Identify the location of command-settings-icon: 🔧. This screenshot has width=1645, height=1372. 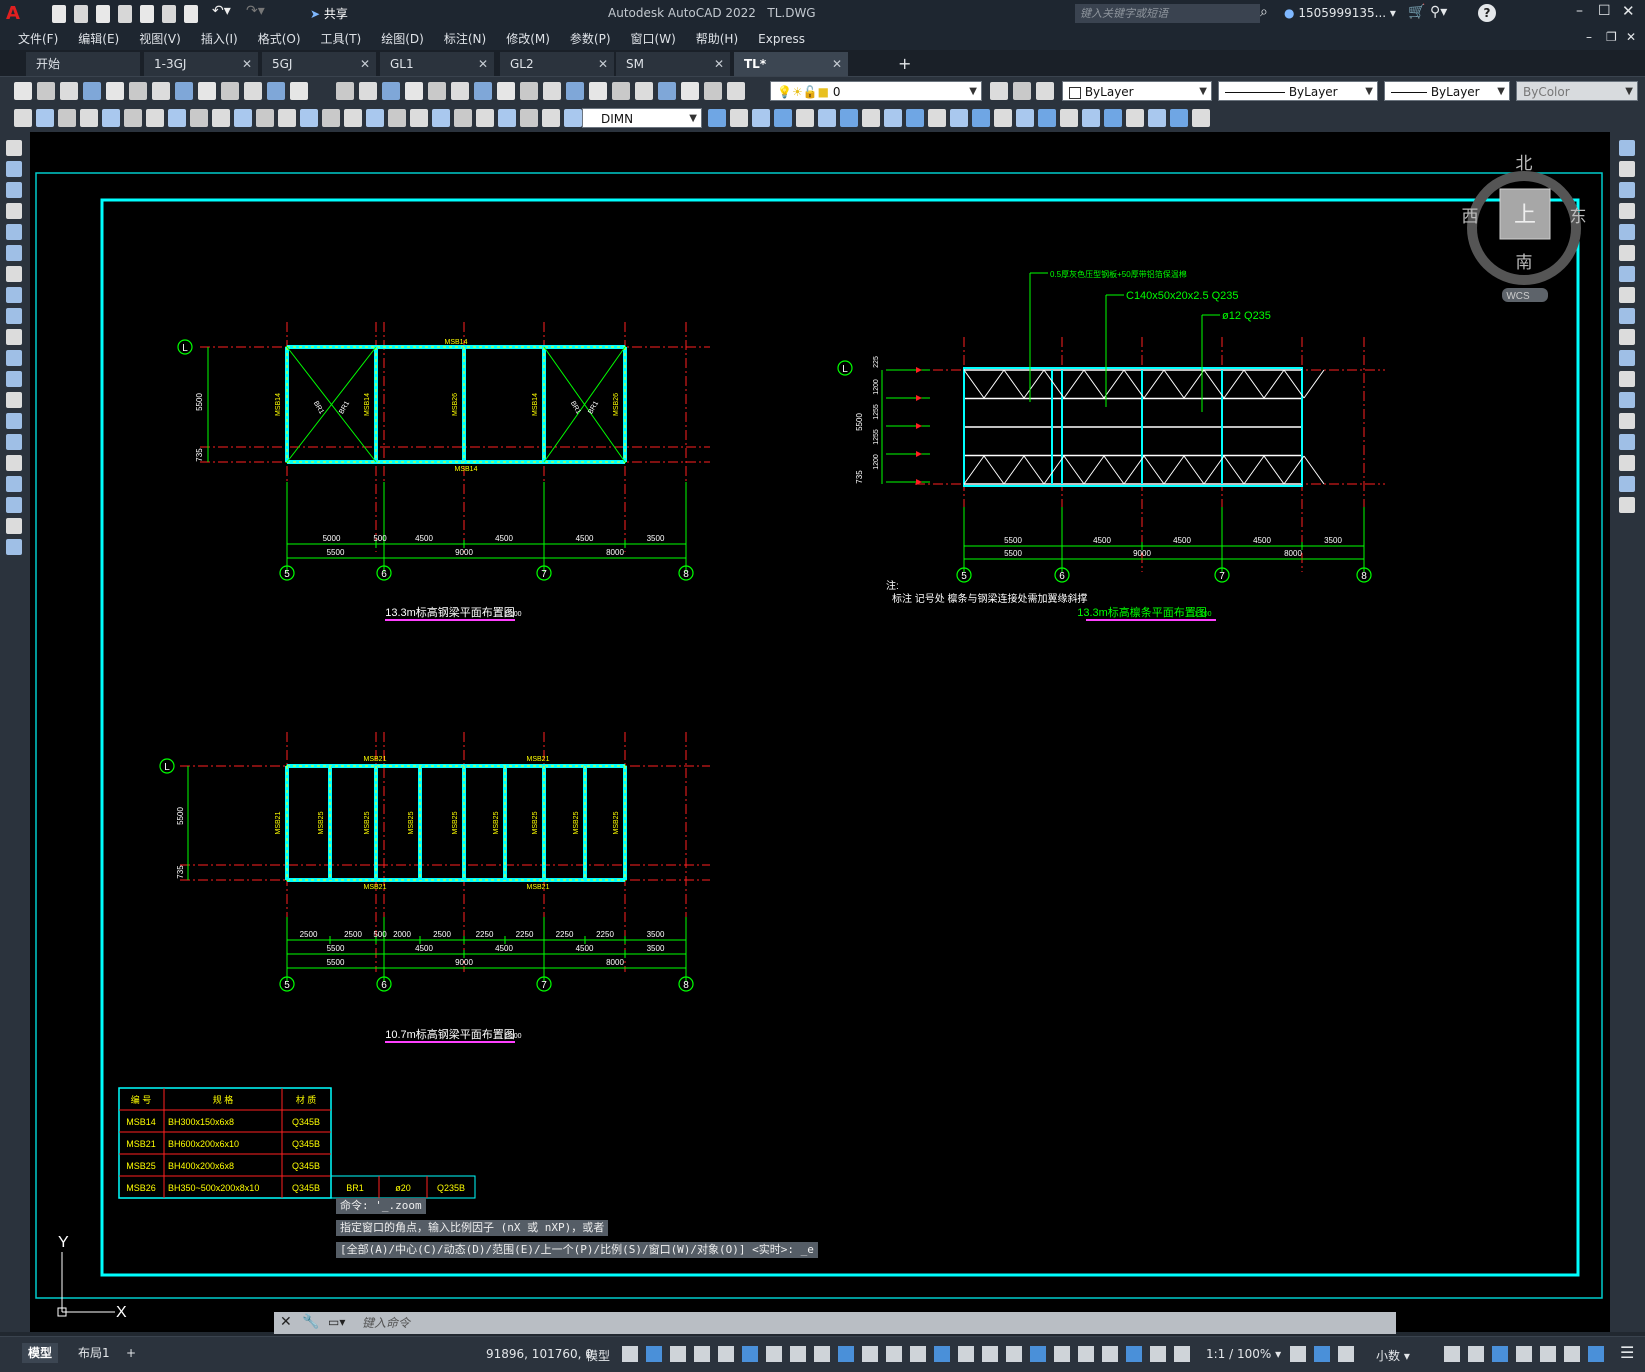
(310, 1322).